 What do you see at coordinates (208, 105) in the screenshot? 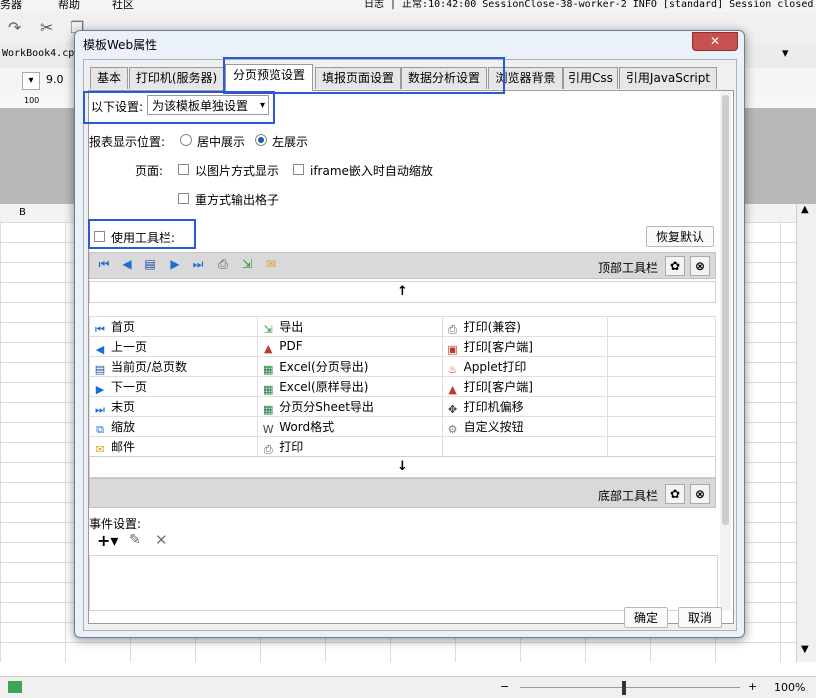
I see `settings-select: 为该模板单独设置 ▾` at bounding box center [208, 105].